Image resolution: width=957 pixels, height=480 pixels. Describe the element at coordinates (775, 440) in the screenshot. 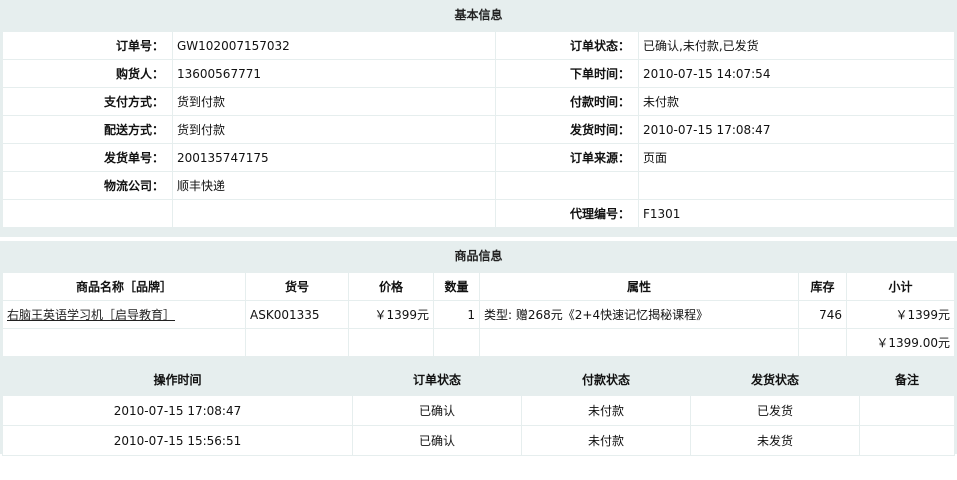

I see `log-ship-status: 未发货` at that location.